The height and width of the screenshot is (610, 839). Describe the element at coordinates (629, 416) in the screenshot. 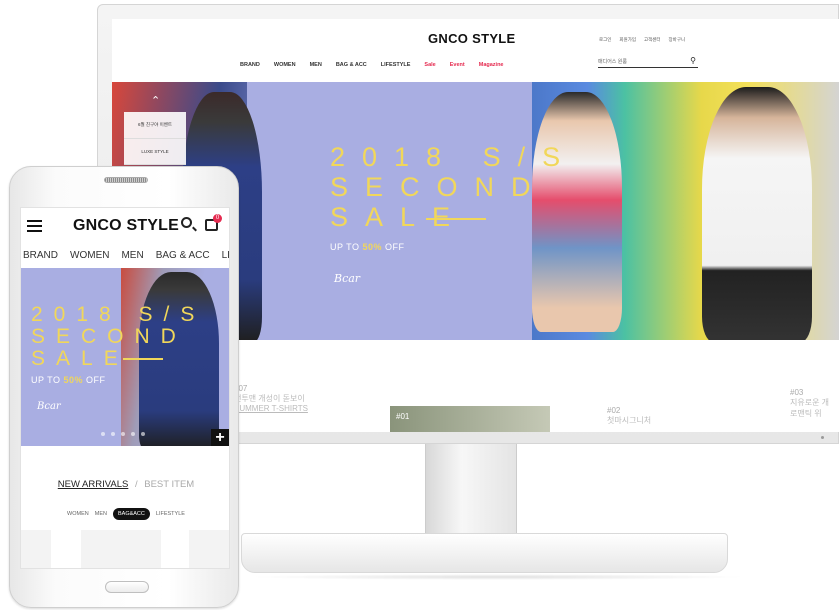

I see `magazine-card: #02 첫마시그니처` at that location.